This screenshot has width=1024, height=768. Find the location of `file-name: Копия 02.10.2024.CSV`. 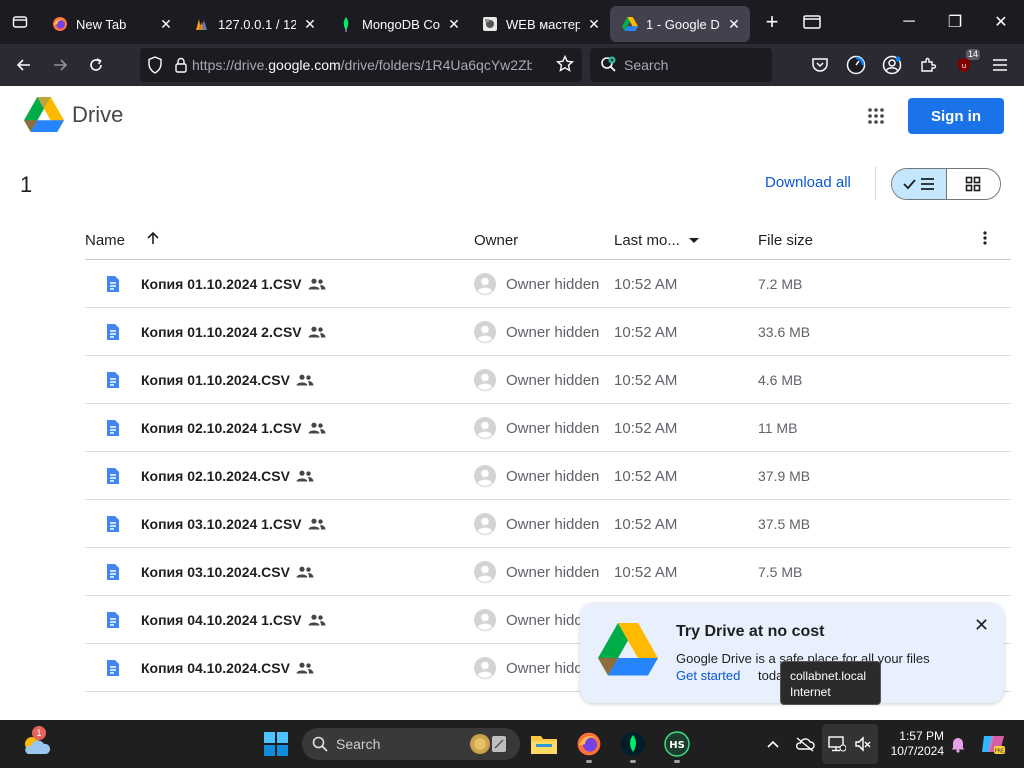

file-name: Копия 02.10.2024.CSV is located at coordinates (227, 476).